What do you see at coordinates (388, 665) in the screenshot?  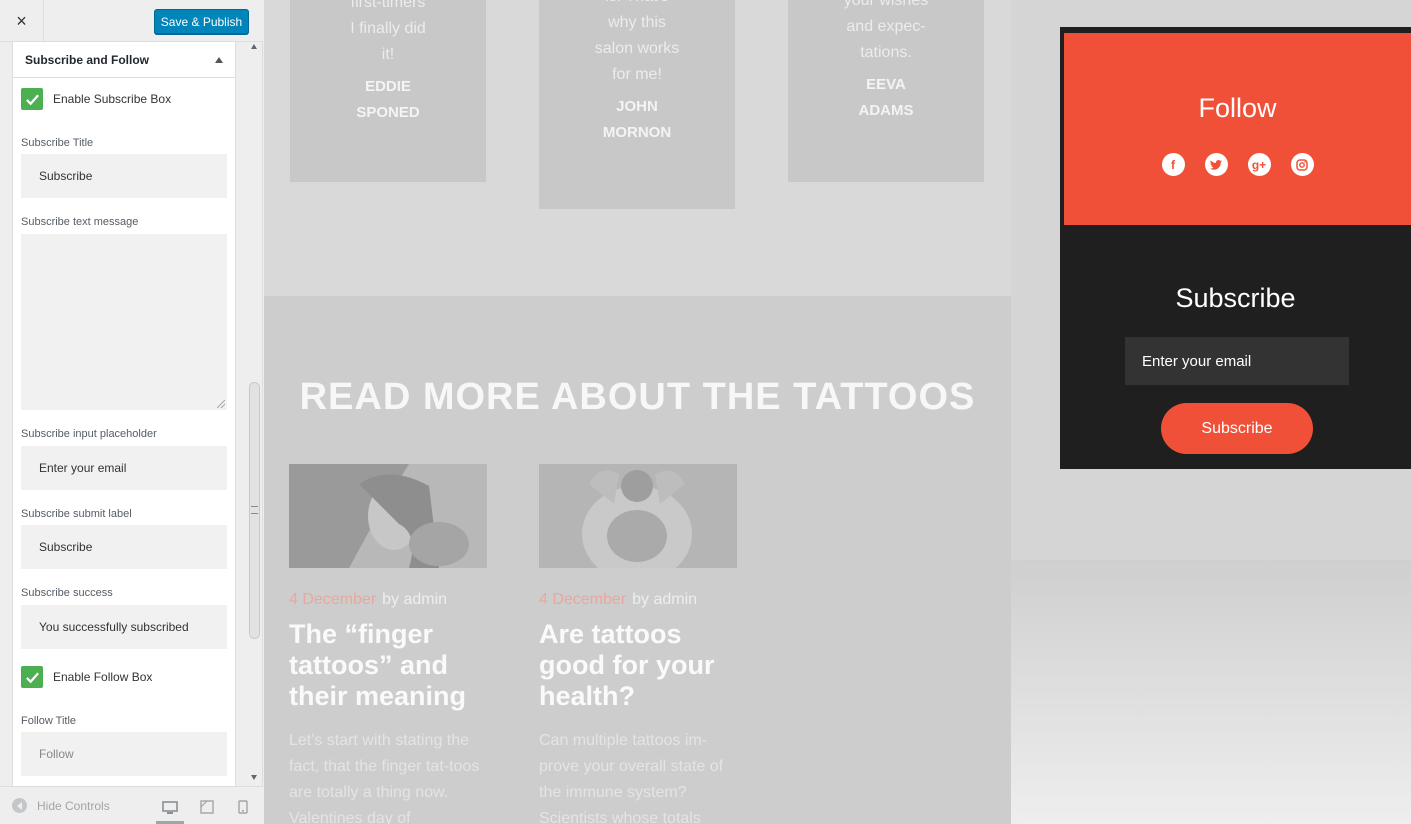 I see `post-title: The “finger tattoos” and their meaning` at bounding box center [388, 665].